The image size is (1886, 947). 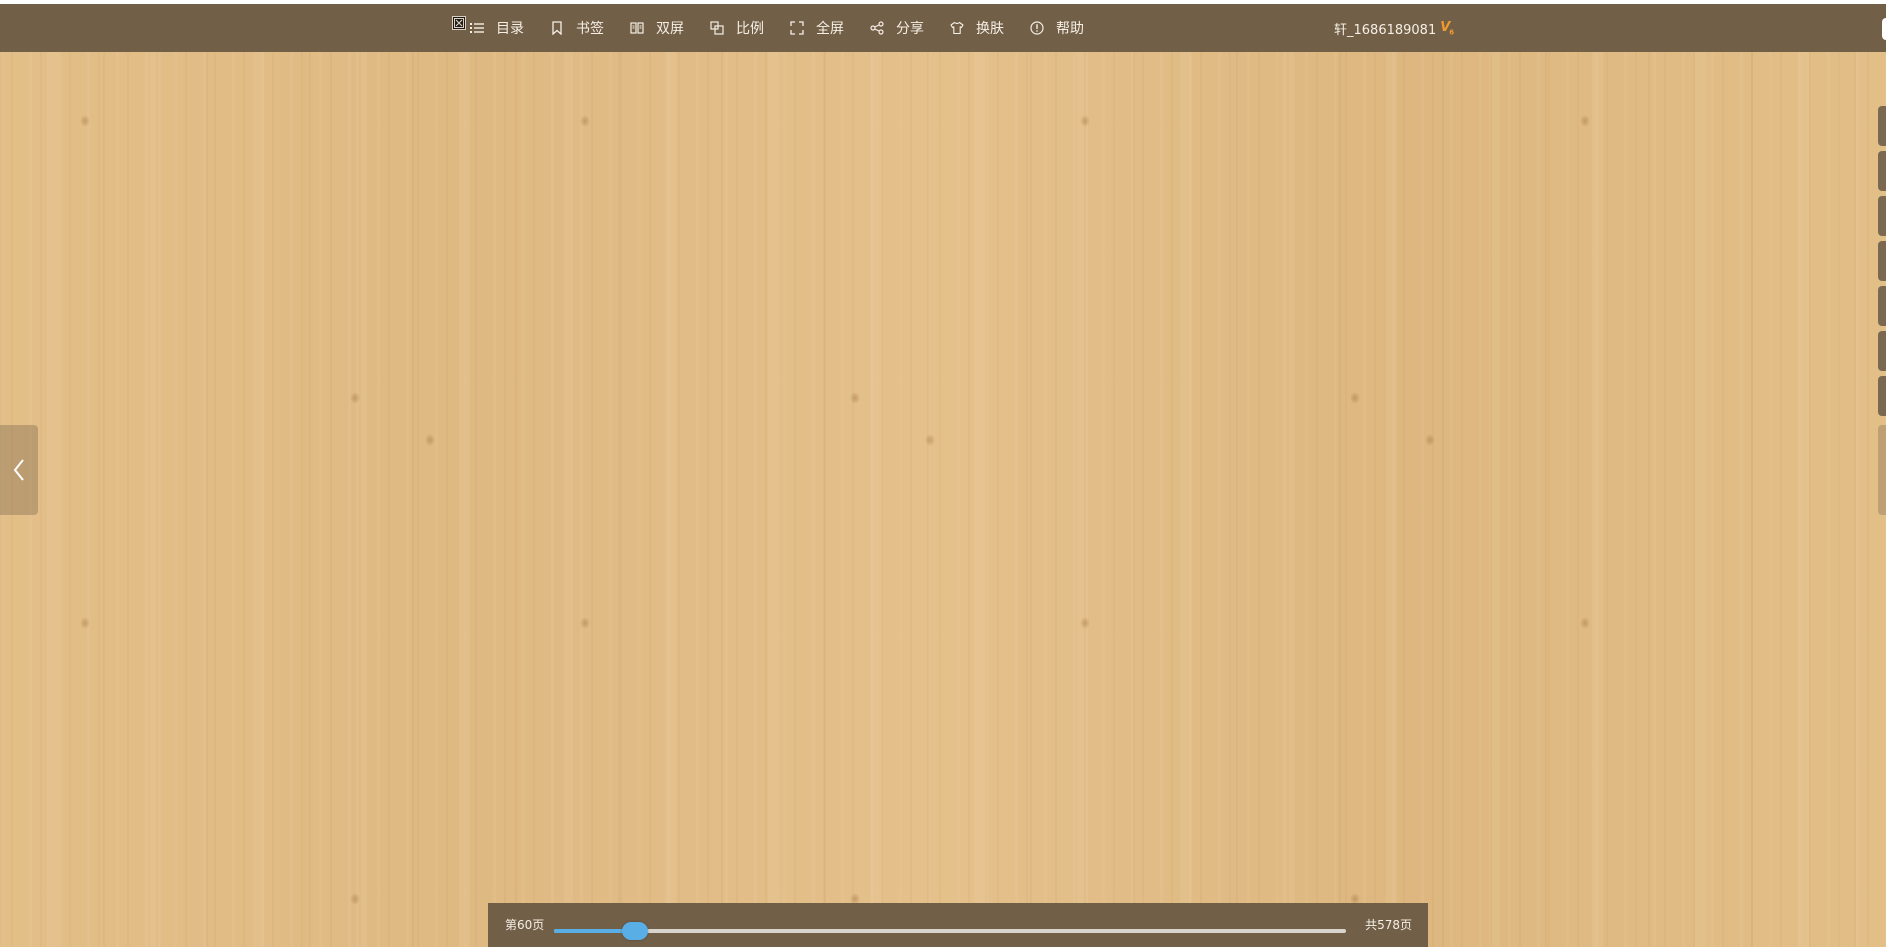 I want to click on total-pages-label: 共578页, so click(x=1388, y=925).